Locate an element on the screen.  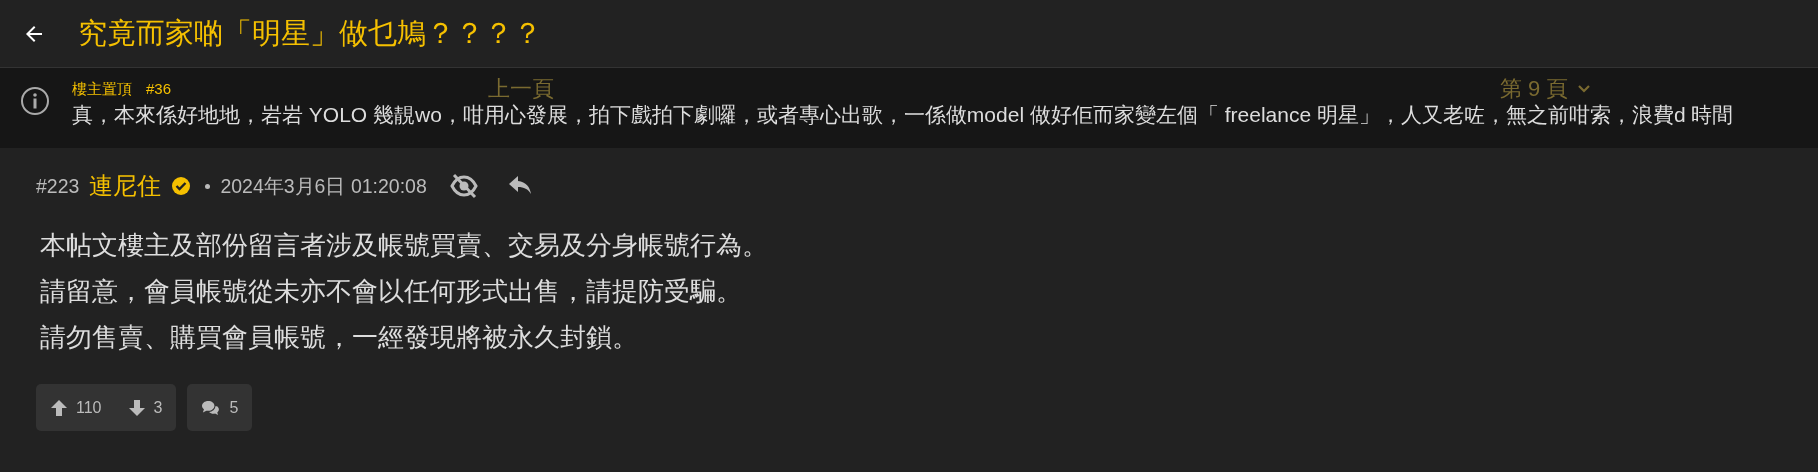
notice-line: 請留意，會員帳號從未亦不會以任何形式出售，請提防受騙。 is located at coordinates (391, 291).